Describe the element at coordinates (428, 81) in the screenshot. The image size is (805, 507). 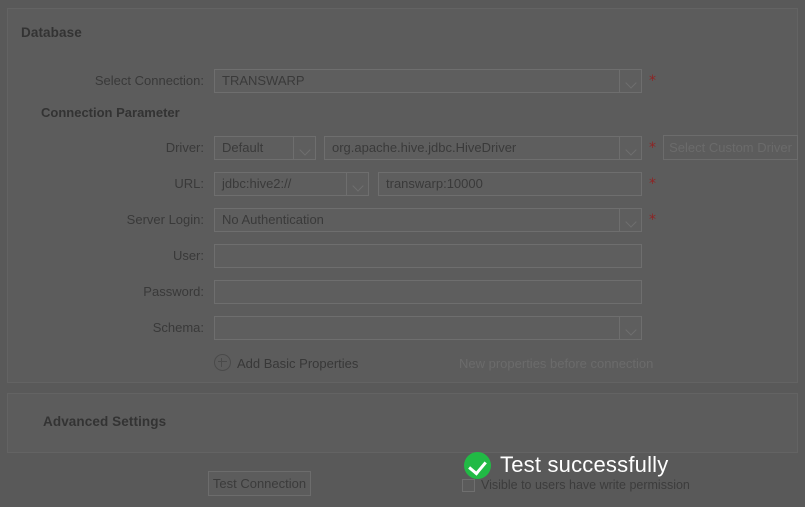
I see `select-connection-dropdown: TRANSWARP` at that location.